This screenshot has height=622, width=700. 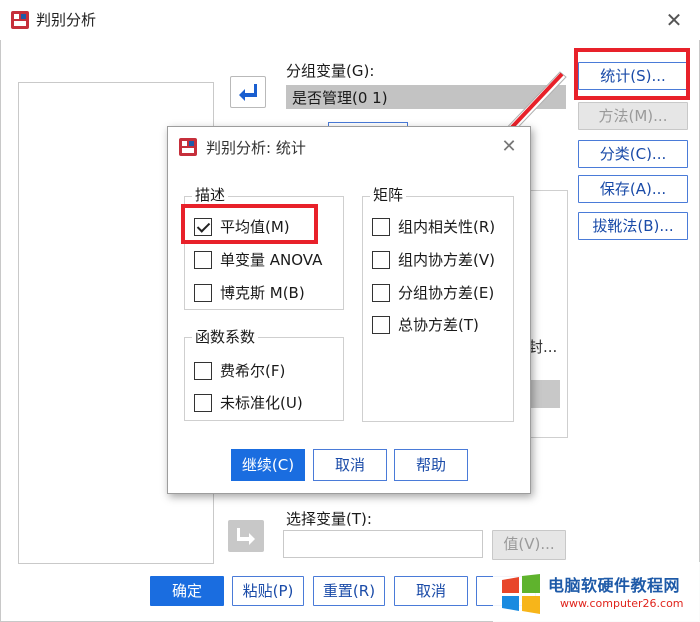 I want to click on within-groups-covariance-label: 组内协方差(V), so click(x=446, y=260).